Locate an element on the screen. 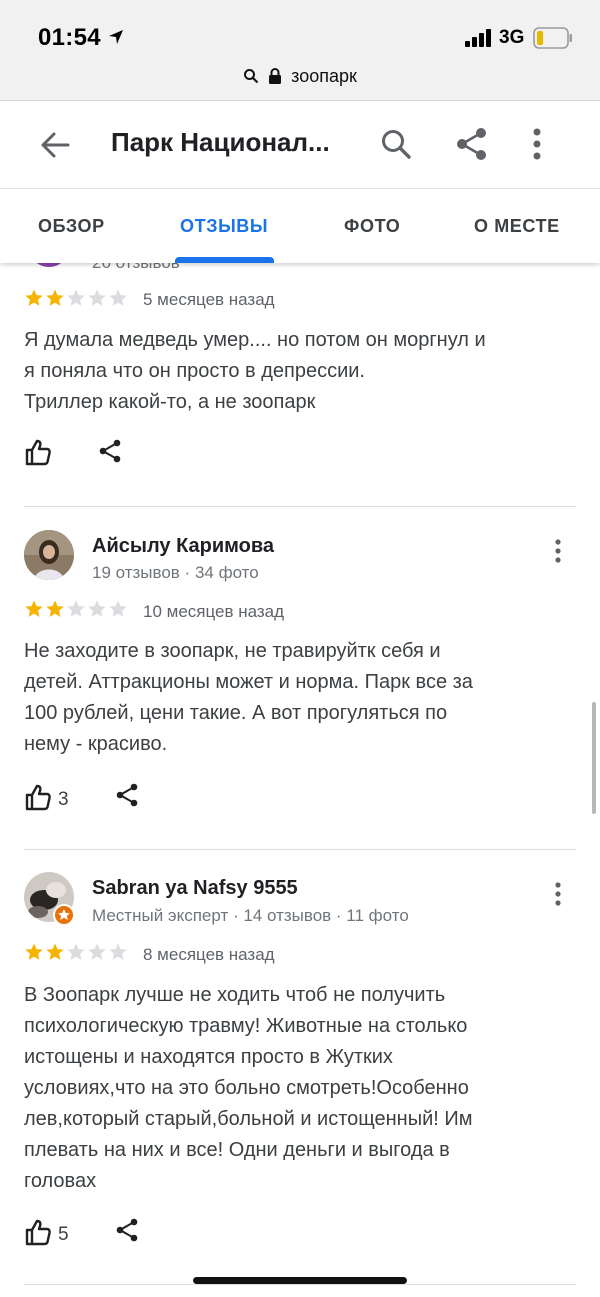 The height and width of the screenshot is (1297, 600). tab-bar: ОБЗОР ОТЗЫВЫ ФОТО О МЕСТЕ is located at coordinates (300, 226).